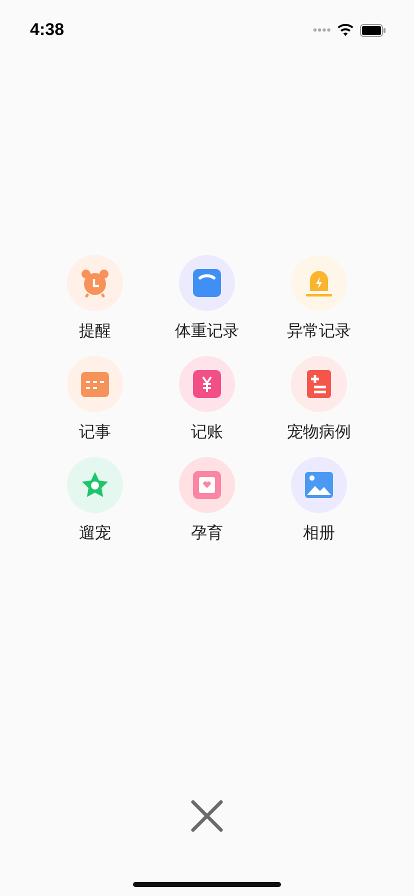 The height and width of the screenshot is (896, 414). What do you see at coordinates (207, 432) in the screenshot?
I see `feature-label: 记账` at bounding box center [207, 432].